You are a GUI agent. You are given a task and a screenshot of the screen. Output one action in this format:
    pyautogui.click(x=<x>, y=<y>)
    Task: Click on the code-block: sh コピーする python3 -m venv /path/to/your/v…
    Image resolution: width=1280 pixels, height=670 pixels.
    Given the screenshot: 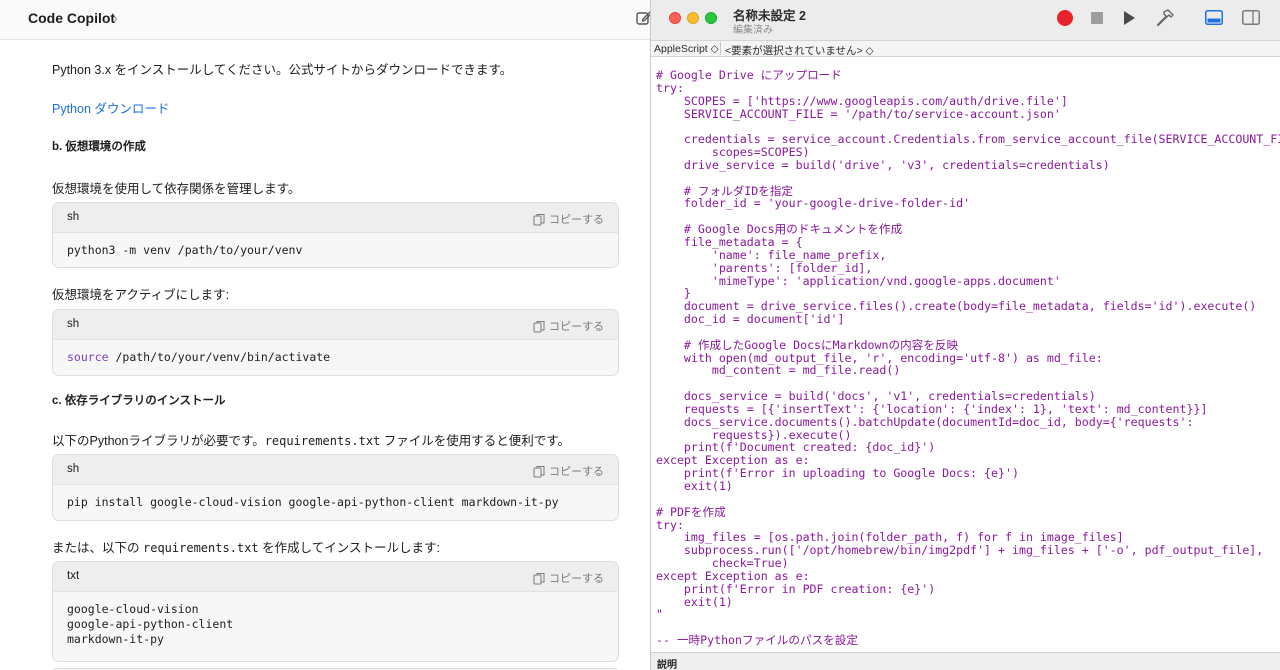 What is the action you would take?
    pyautogui.click(x=335, y=235)
    